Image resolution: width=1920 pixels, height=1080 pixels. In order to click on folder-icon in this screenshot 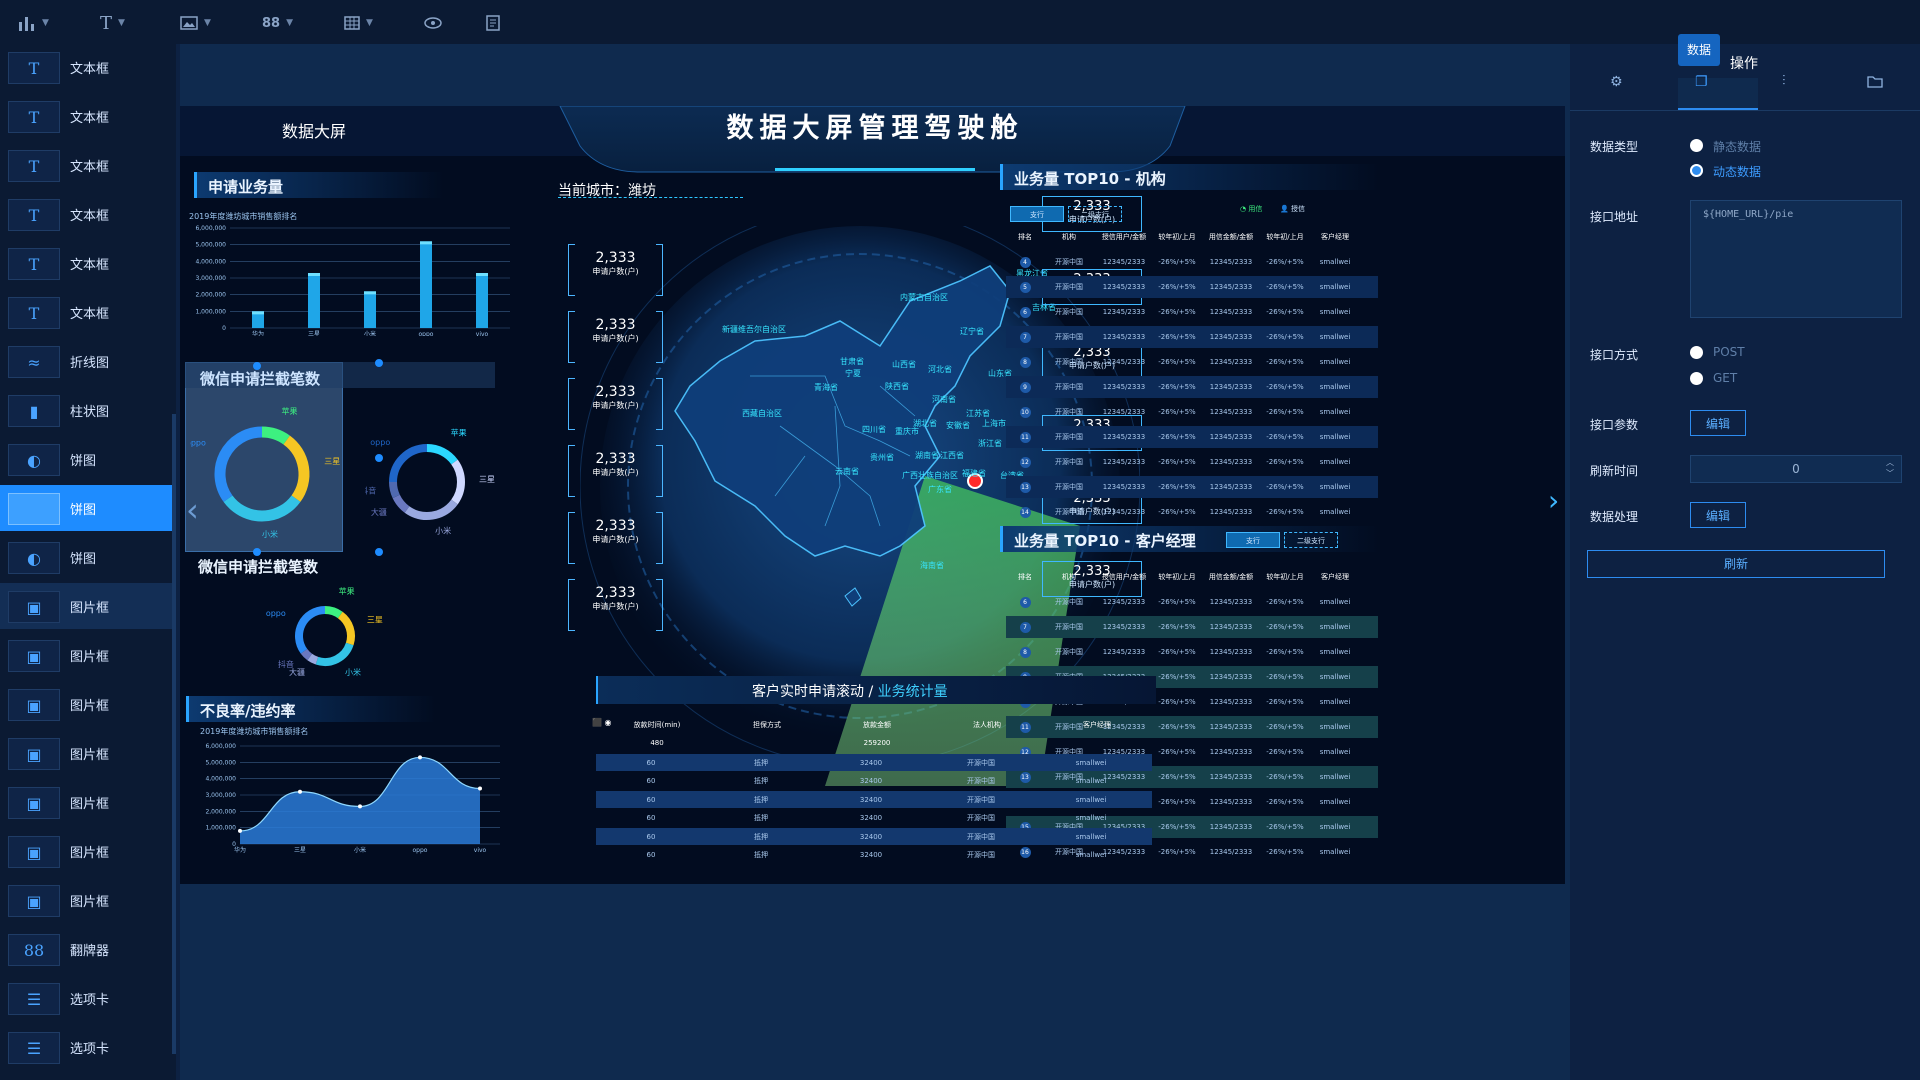, I will do `click(1875, 82)`.